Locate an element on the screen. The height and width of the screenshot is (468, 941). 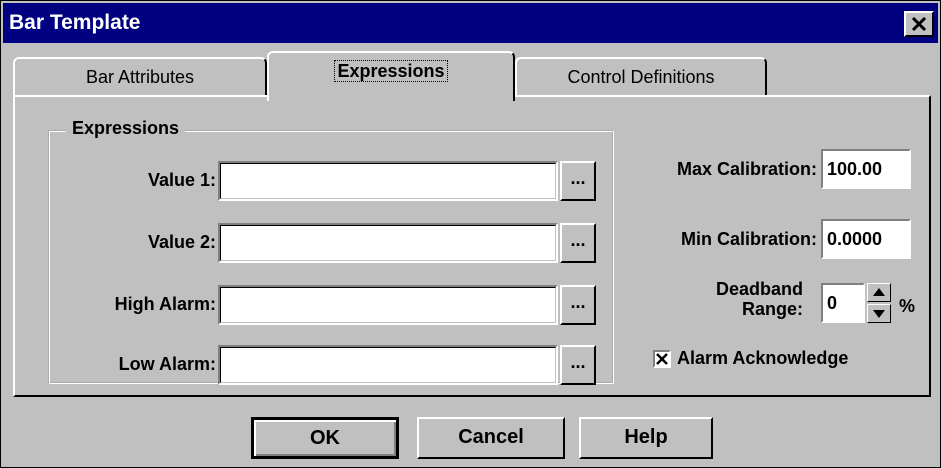
cancel-button: Cancel is located at coordinates (491, 438).